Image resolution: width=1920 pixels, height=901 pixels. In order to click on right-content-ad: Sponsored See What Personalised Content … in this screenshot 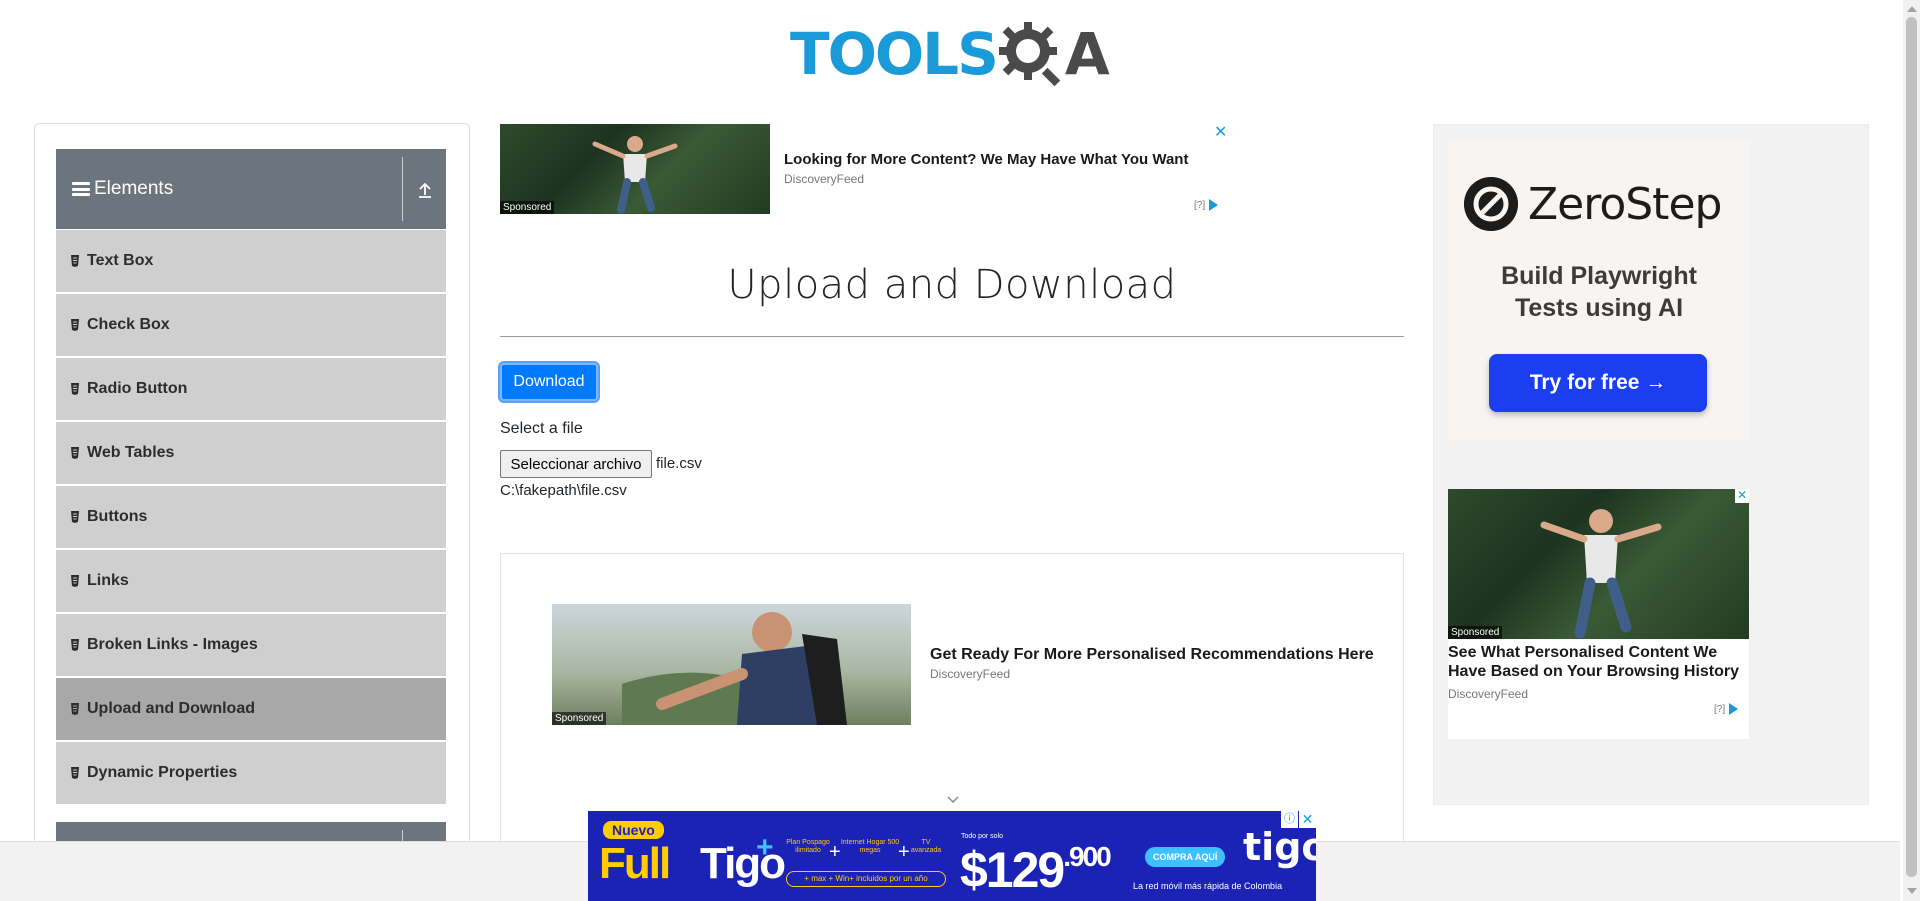, I will do `click(1598, 614)`.